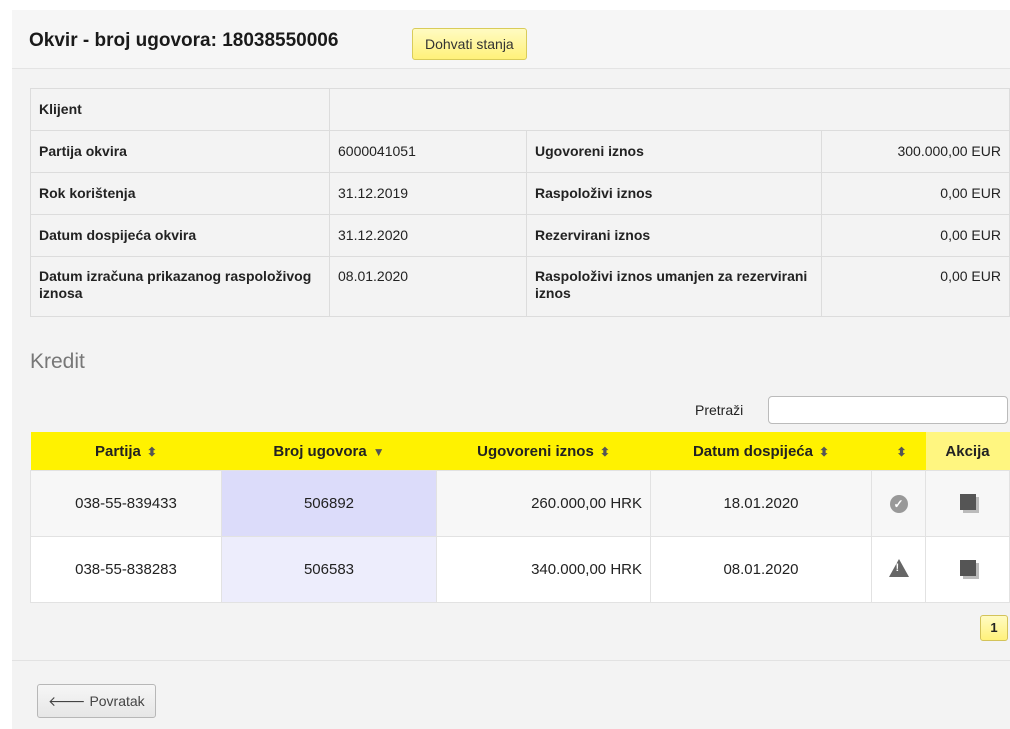 The height and width of the screenshot is (729, 1010). I want to click on check-circle-icon: ✓, so click(898, 503).